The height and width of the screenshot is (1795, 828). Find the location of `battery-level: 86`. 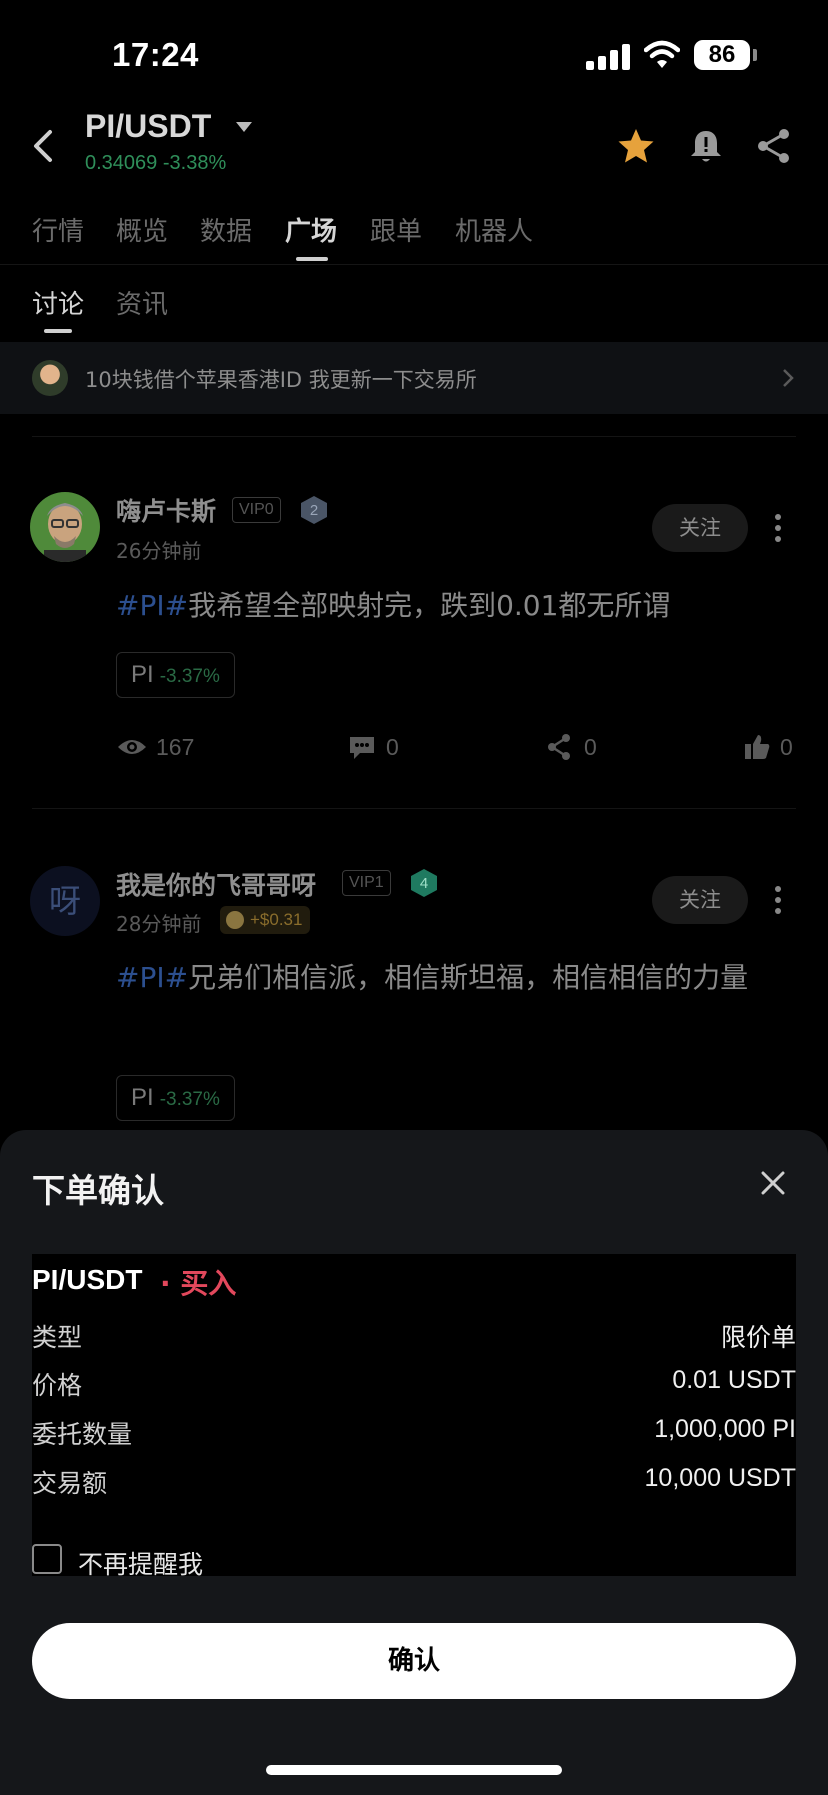

battery-level: 86 is located at coordinates (722, 55).